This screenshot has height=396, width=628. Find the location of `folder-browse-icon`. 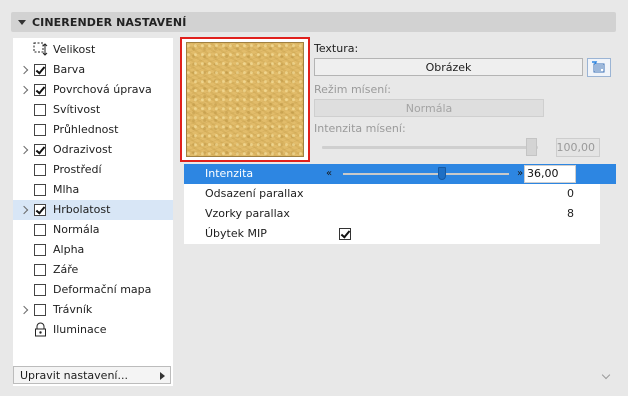

folder-browse-icon is located at coordinates (598, 67).